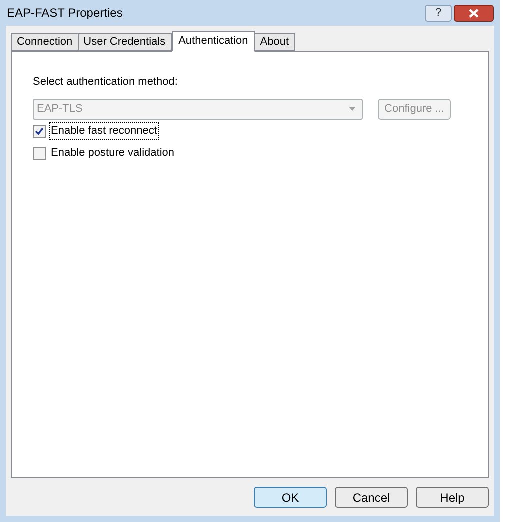 This screenshot has width=513, height=522. I want to click on close-icon, so click(474, 13).